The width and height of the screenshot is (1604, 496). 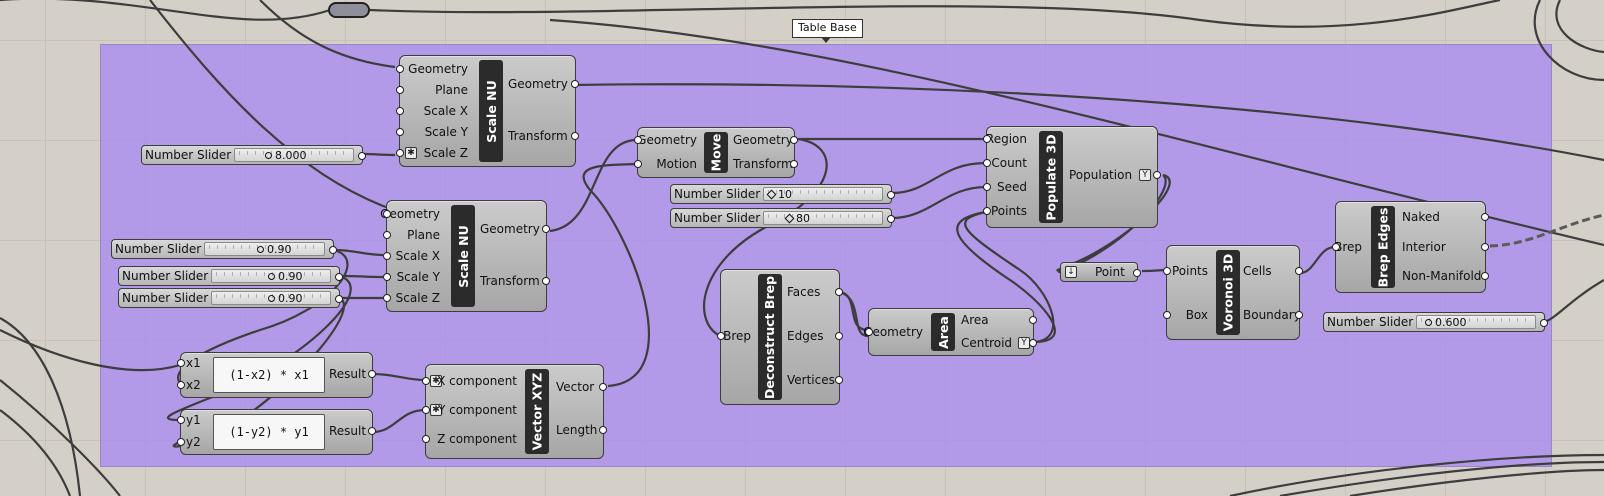 I want to click on output-centroid: Centroid, so click(x=986, y=343).